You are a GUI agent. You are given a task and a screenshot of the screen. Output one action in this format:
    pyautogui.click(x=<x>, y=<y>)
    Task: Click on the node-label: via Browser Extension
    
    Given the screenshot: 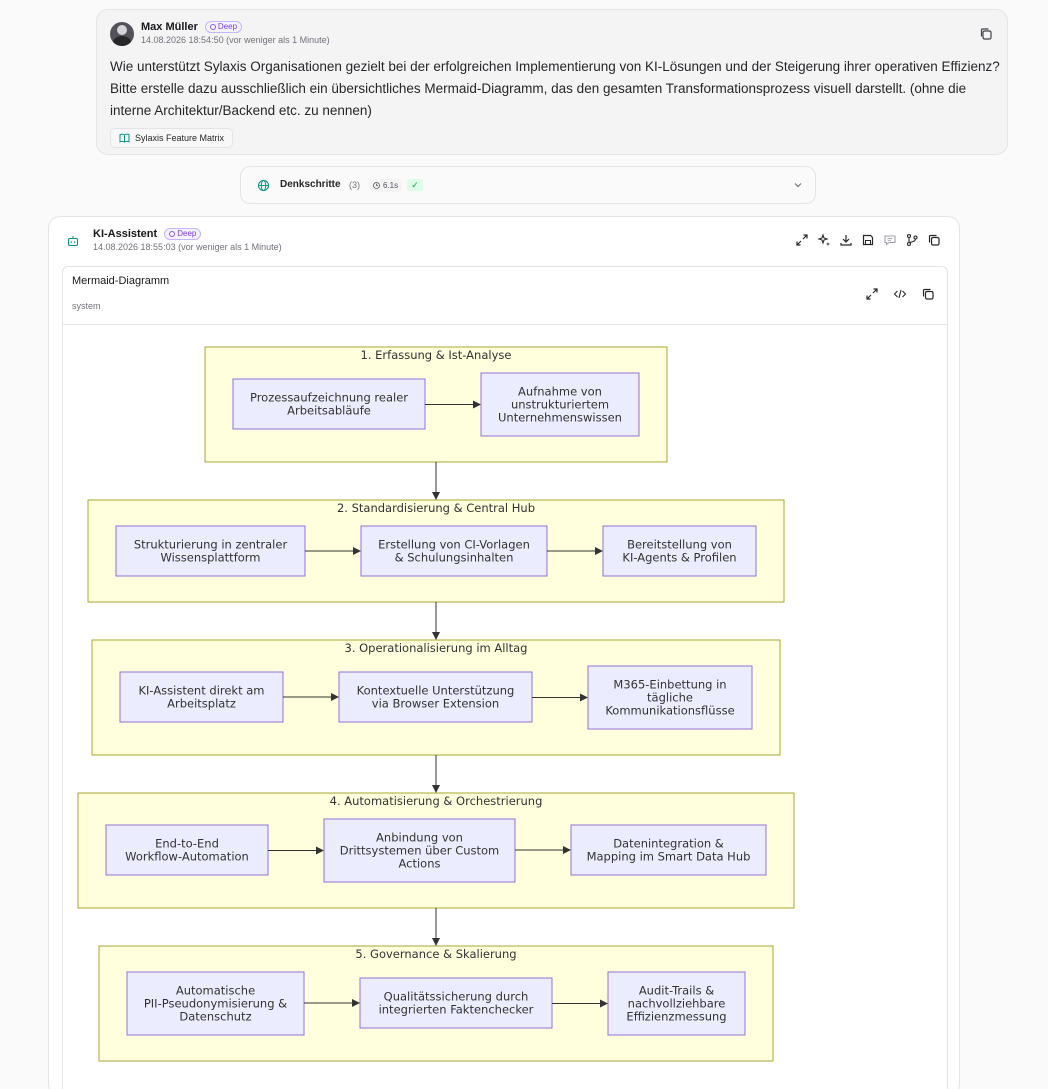 What is the action you would take?
    pyautogui.click(x=435, y=704)
    